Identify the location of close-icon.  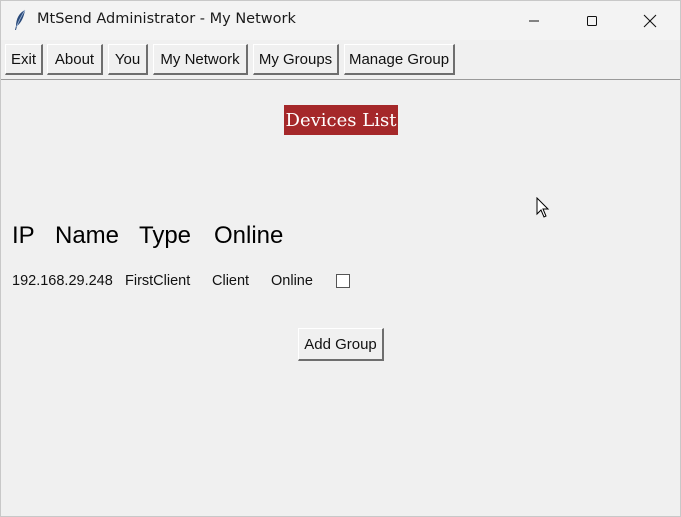
(650, 20).